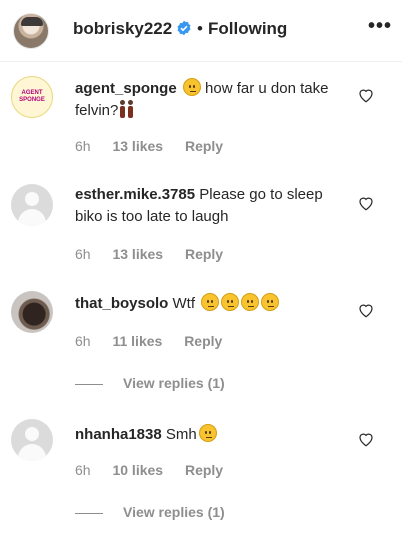 The width and height of the screenshot is (402, 541). I want to click on unamused-face-emoji-icon, so click(207, 433).